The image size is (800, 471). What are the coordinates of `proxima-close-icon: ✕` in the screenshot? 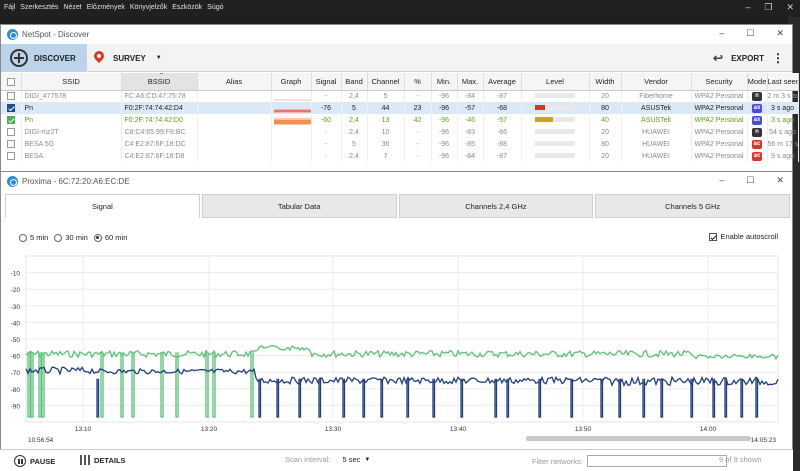 It's located at (780, 180).